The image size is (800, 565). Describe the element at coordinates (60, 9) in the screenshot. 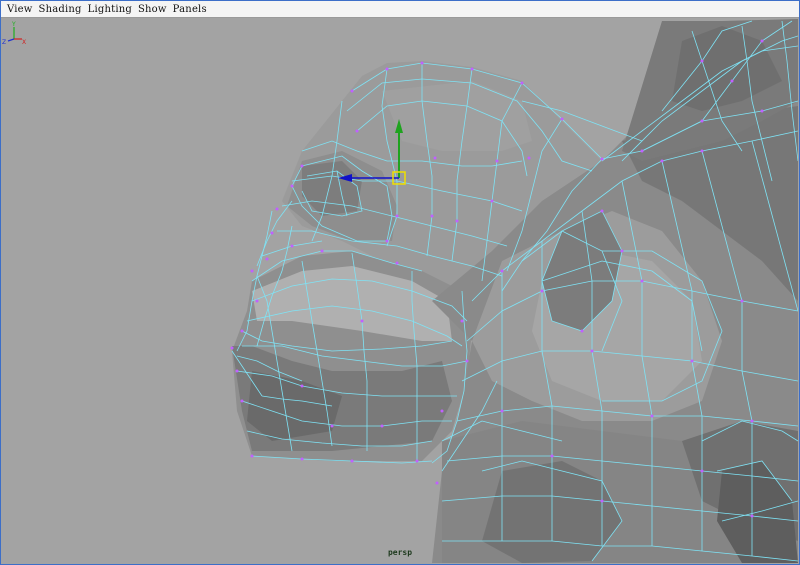

I see `menu-shading: Shading` at that location.